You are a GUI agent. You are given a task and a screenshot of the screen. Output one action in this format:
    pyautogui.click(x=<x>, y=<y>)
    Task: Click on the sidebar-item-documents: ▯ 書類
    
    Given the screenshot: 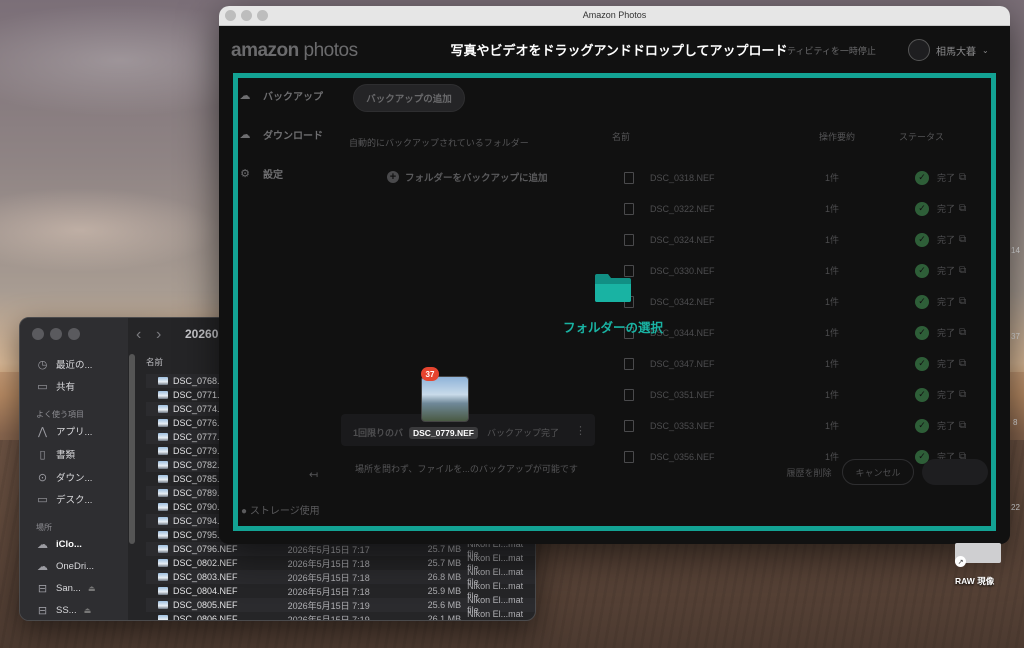 What is the action you would take?
    pyautogui.click(x=55, y=454)
    